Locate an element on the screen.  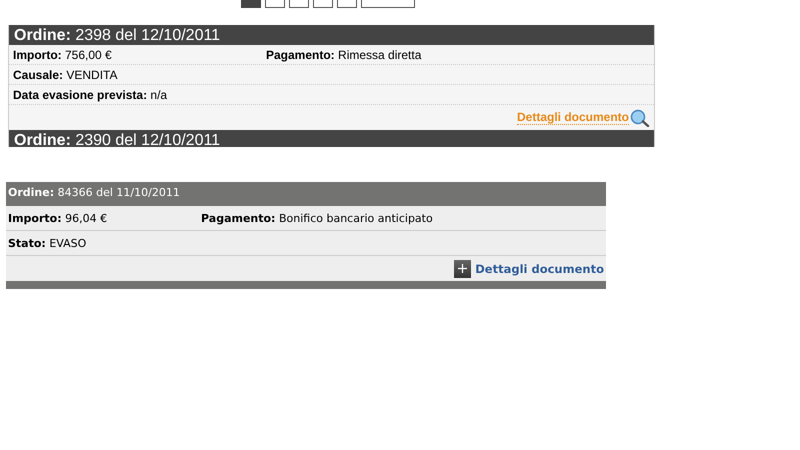
field-text: Pagamento: Bonifico bancario anticipato is located at coordinates (317, 218).